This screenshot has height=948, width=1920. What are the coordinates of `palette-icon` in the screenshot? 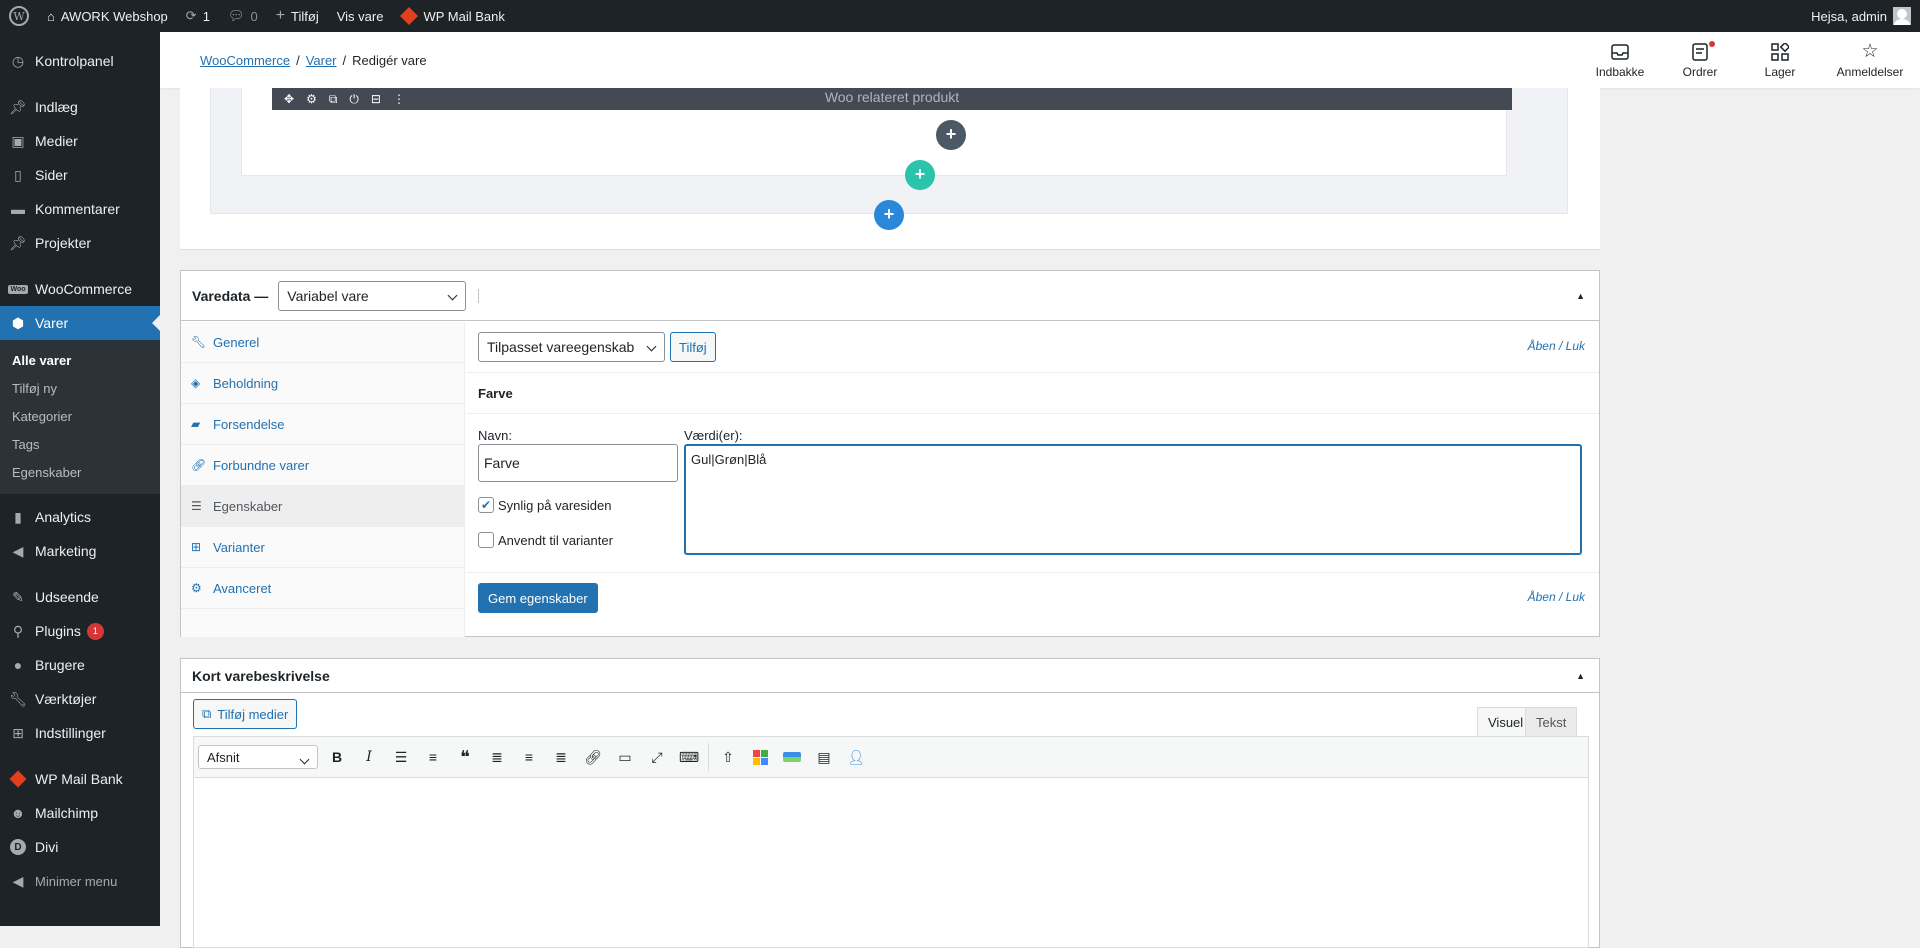 It's located at (760, 757).